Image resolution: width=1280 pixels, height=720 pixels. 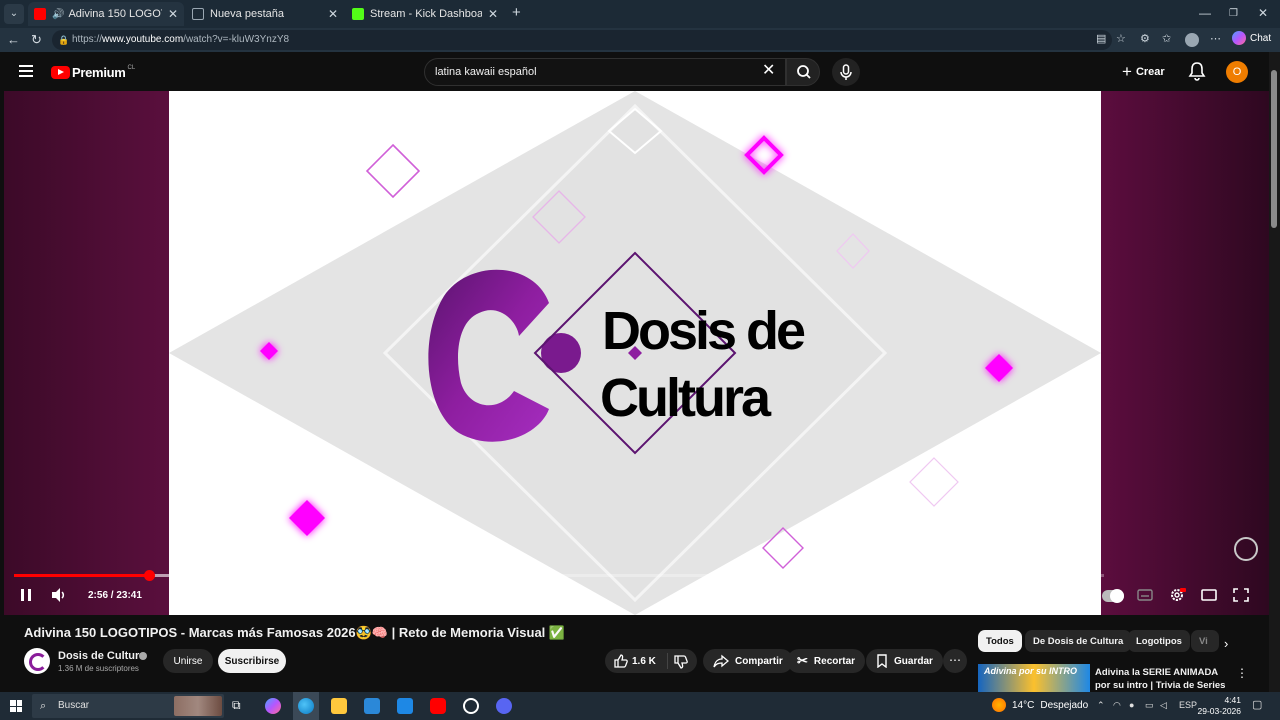 I want to click on clip-label: Recortar, so click(x=834, y=661).